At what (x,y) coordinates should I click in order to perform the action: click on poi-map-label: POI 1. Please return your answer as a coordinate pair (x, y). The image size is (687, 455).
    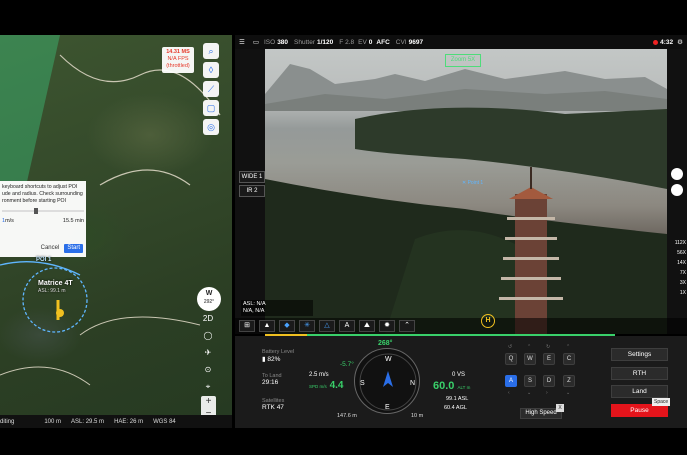
    Looking at the image, I should click on (44, 260).